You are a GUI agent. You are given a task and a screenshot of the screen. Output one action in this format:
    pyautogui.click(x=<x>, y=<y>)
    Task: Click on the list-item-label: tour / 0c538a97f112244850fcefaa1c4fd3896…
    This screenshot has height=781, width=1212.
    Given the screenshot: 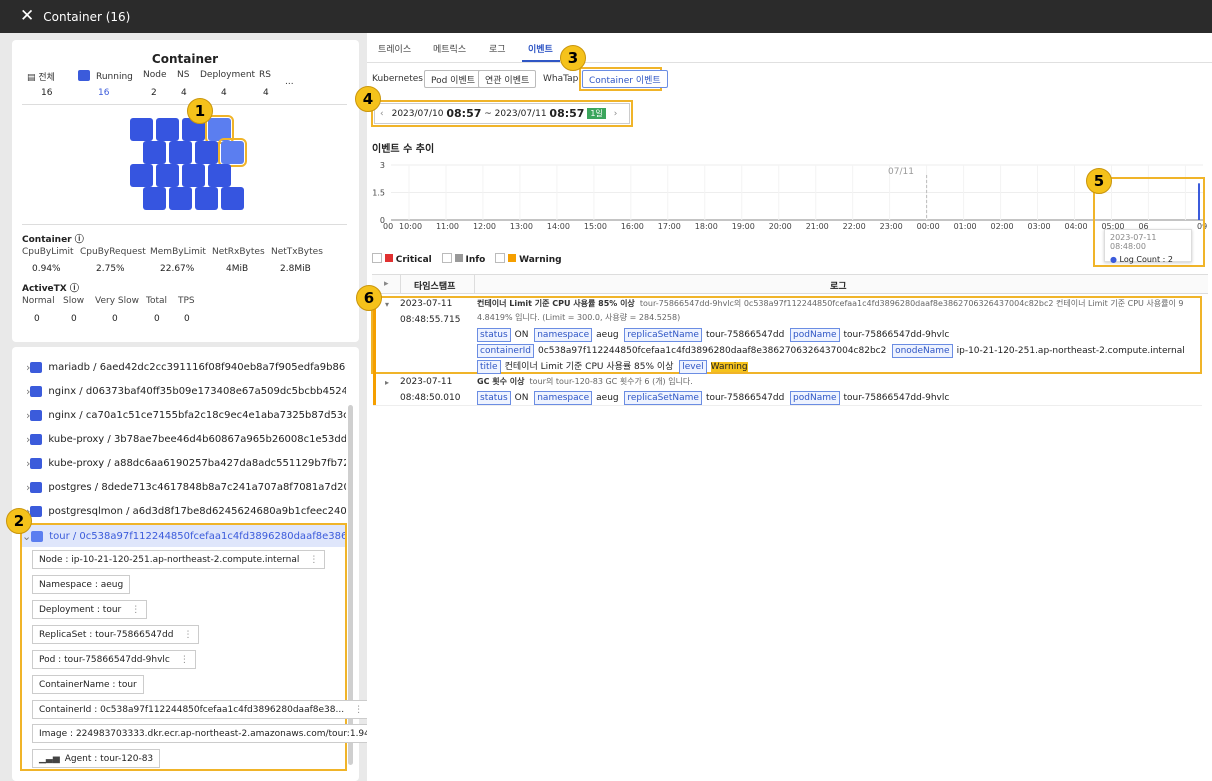 What is the action you would take?
    pyautogui.click(x=197, y=536)
    